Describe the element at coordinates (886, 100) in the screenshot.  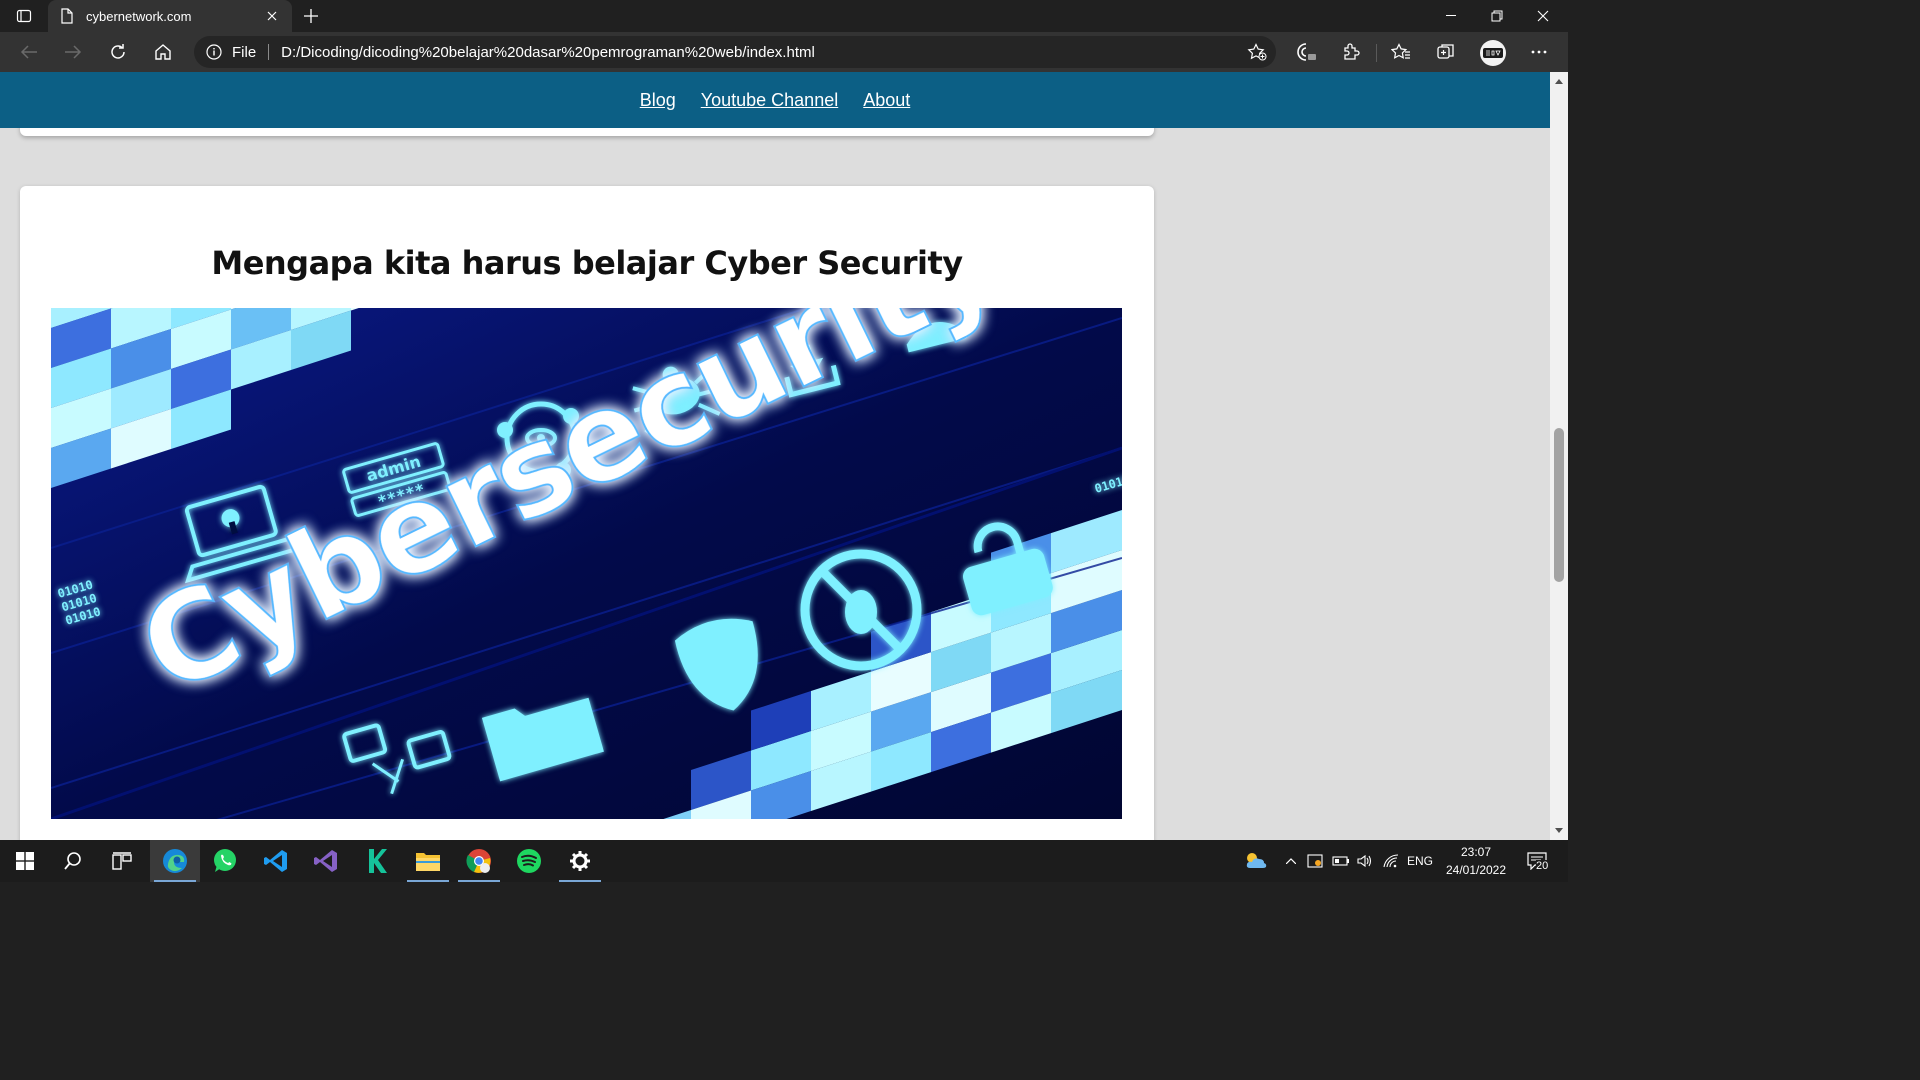
I see `nav-link-about: About` at that location.